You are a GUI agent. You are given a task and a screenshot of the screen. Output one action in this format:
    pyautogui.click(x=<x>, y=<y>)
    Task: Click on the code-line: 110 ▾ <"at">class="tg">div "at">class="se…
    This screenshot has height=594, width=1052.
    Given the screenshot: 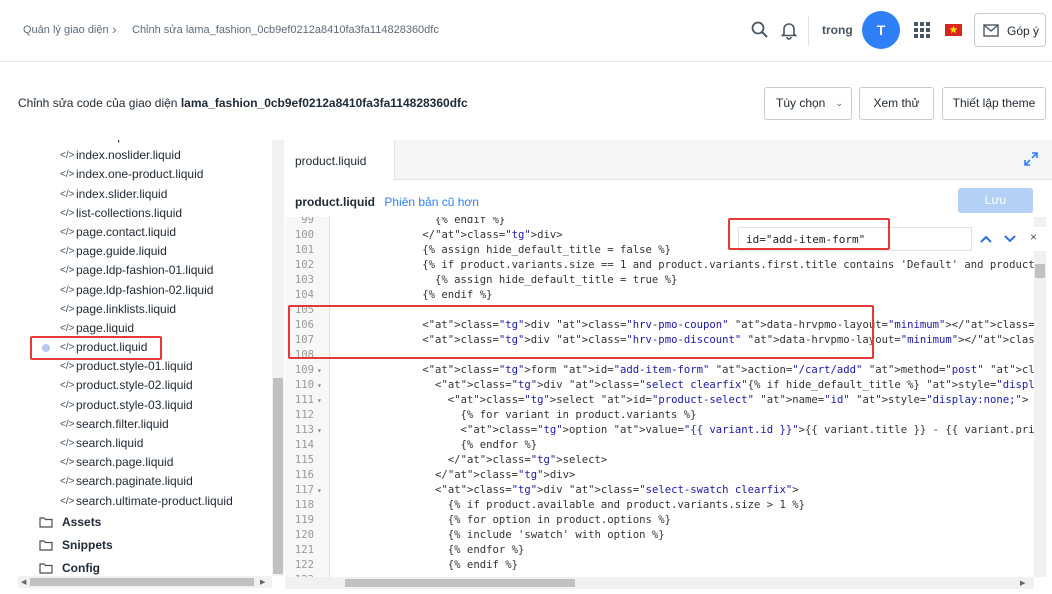 What is the action you would take?
    pyautogui.click(x=662, y=385)
    